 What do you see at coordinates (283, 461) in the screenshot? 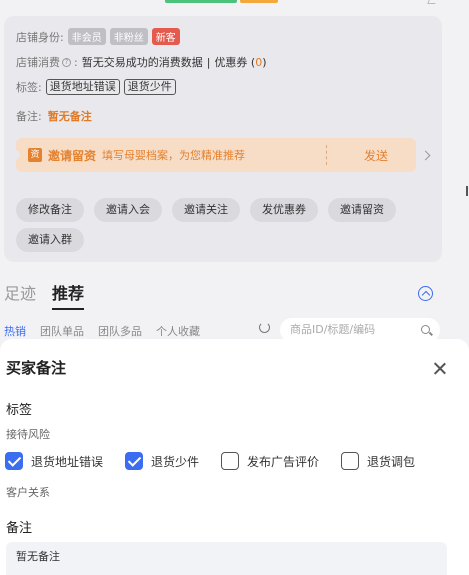
I see `checkbox-label: 发布广告评价` at bounding box center [283, 461].